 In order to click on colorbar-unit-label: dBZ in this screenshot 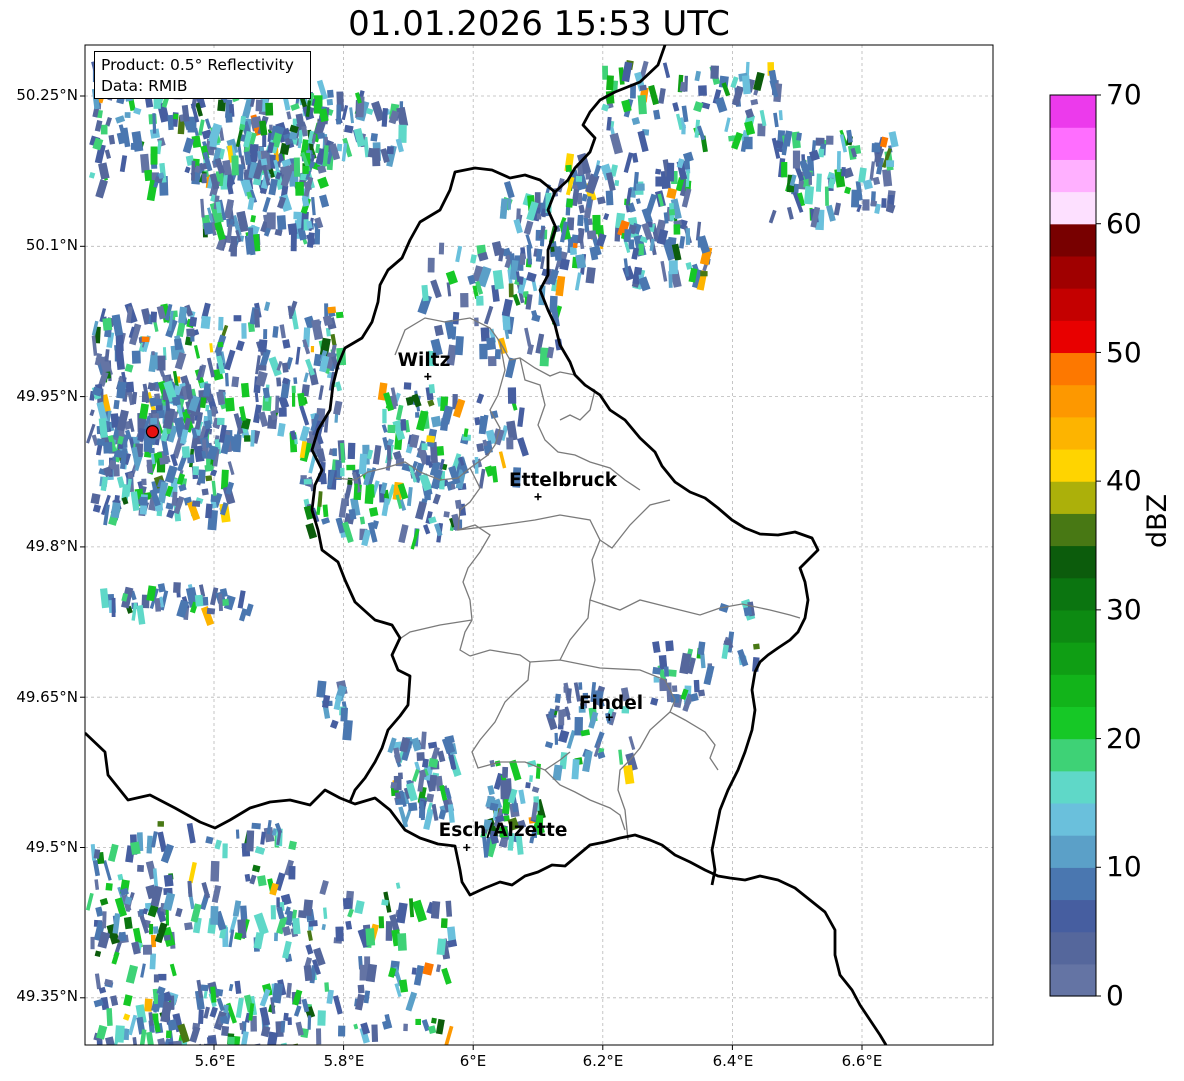, I will do `click(1157, 520)`.